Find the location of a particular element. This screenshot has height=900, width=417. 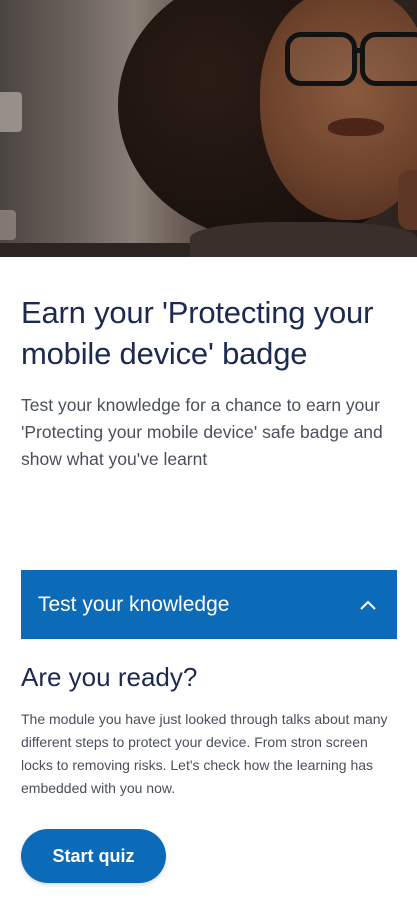

lips-shape is located at coordinates (356, 127).